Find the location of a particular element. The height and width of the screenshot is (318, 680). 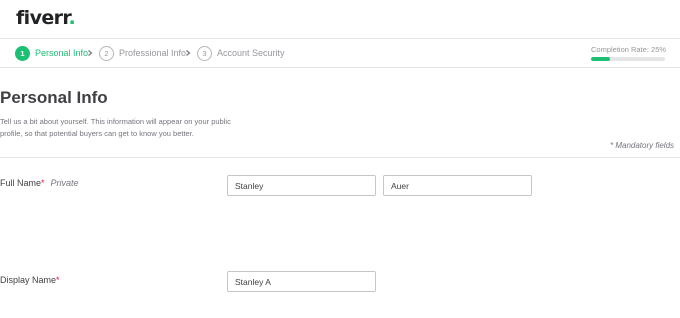

top-header: fiverr. is located at coordinates (340, 19).